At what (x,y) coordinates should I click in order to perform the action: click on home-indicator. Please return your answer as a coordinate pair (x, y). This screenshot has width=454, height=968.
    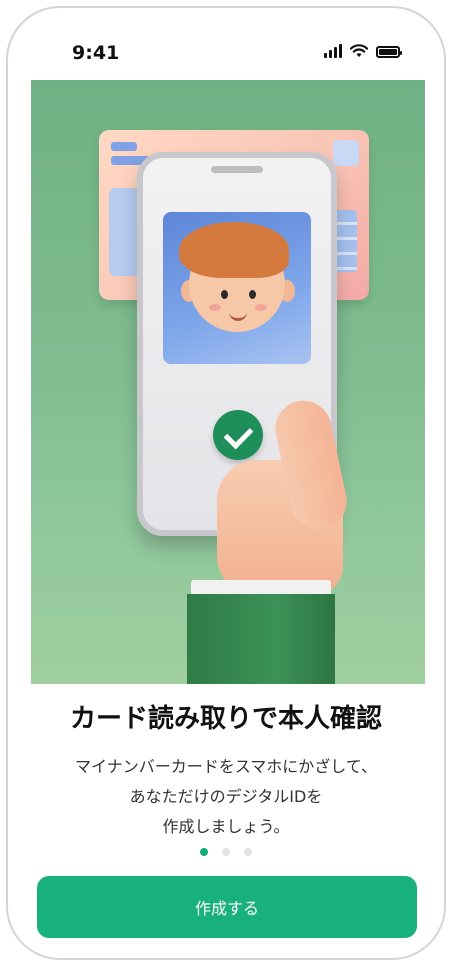
    Looking at the image, I should click on (231, 959).